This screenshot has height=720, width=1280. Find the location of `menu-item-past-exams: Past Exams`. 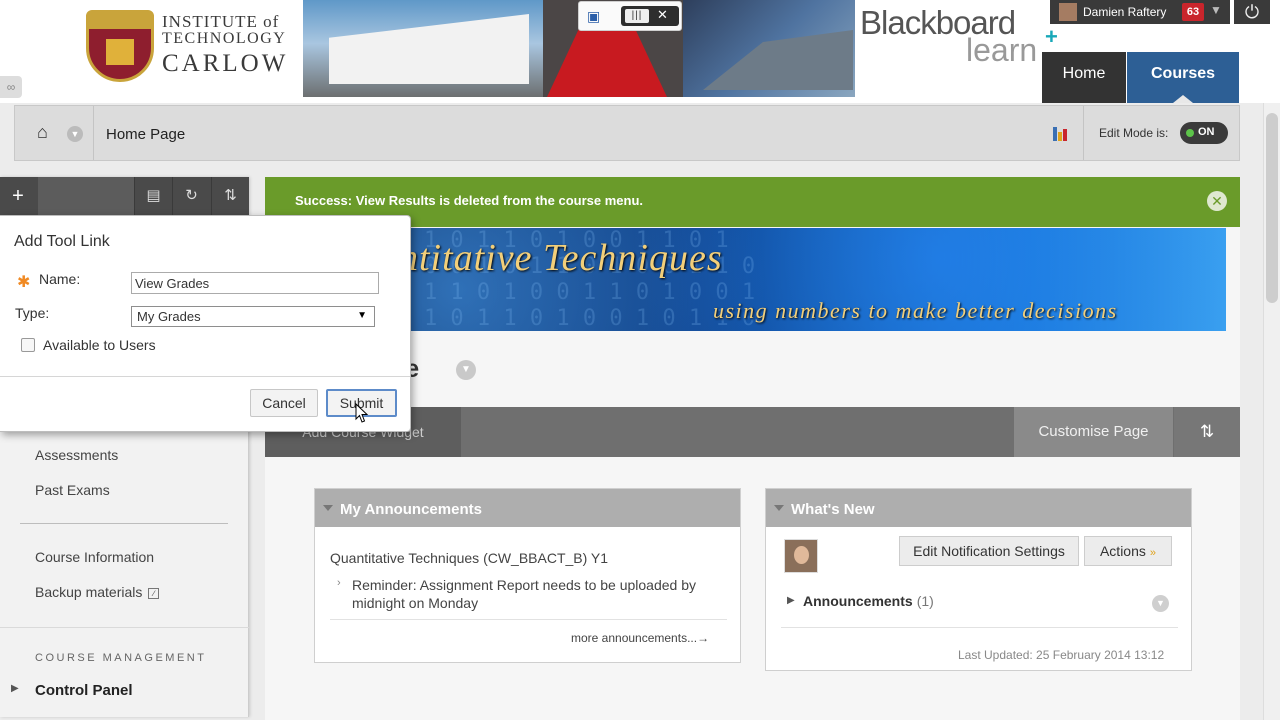

menu-item-past-exams: Past Exams is located at coordinates (72, 490).